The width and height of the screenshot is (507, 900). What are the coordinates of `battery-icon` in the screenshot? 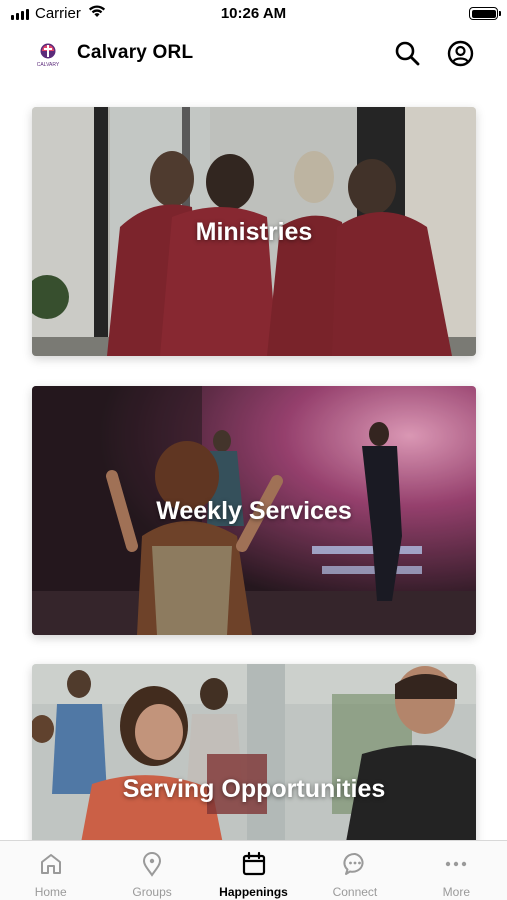 It's located at (485, 13).